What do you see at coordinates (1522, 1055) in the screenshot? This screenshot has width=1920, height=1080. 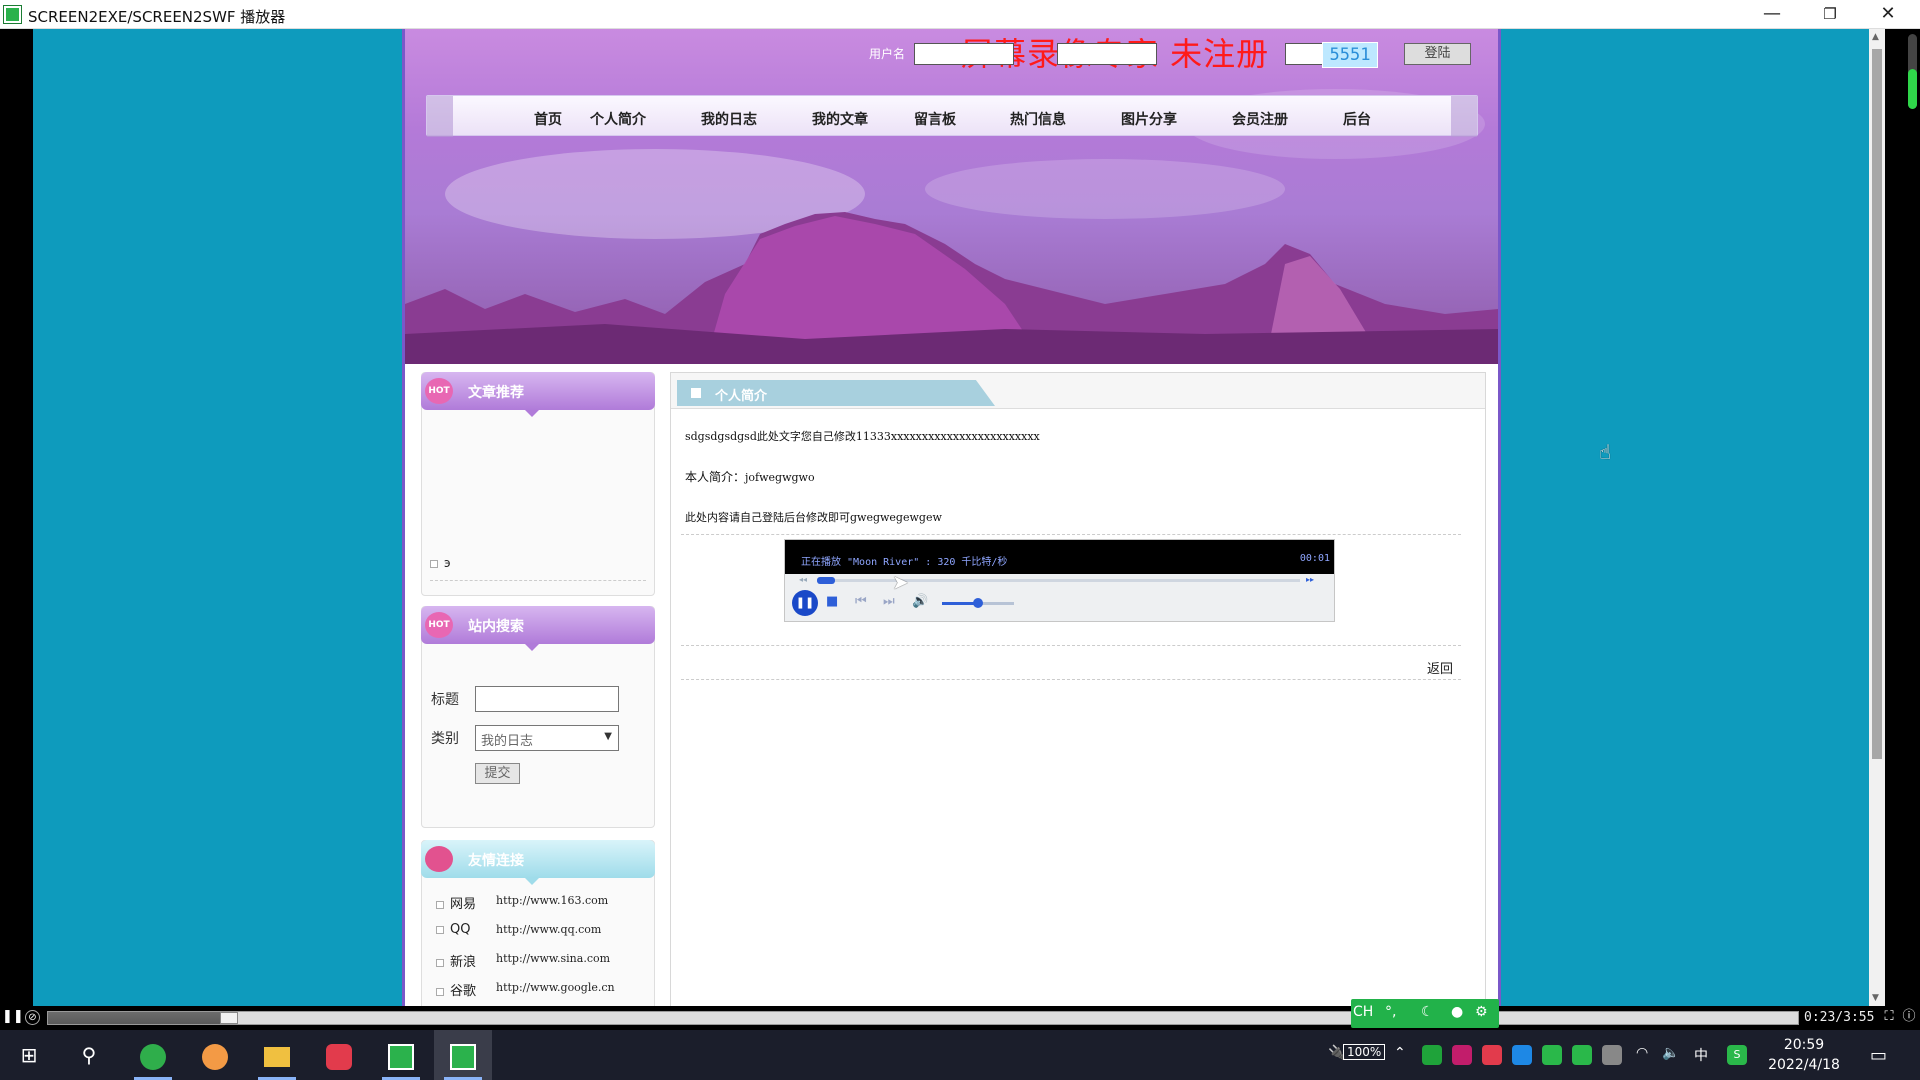 I see `tray-app-blue-icon` at bounding box center [1522, 1055].